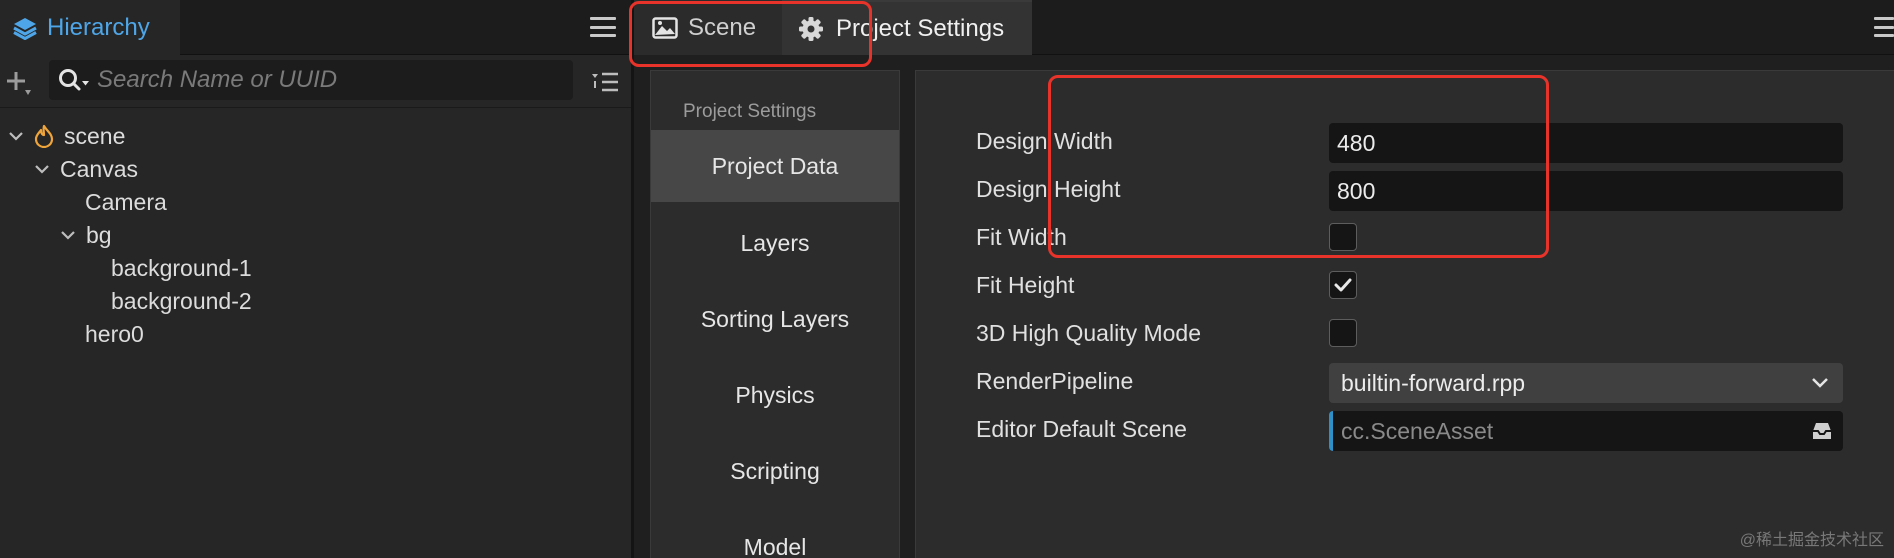  Describe the element at coordinates (1582, 191) in the screenshot. I see `design-height-input` at that location.